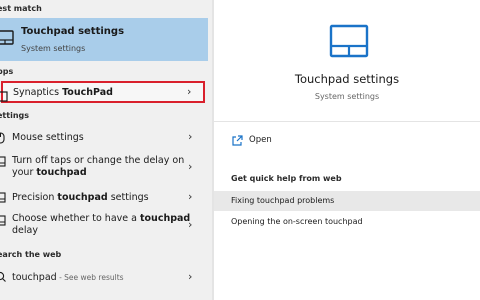 This screenshot has height=300, width=480. Describe the element at coordinates (4, 96) in the screenshot. I see `app-icon` at that location.